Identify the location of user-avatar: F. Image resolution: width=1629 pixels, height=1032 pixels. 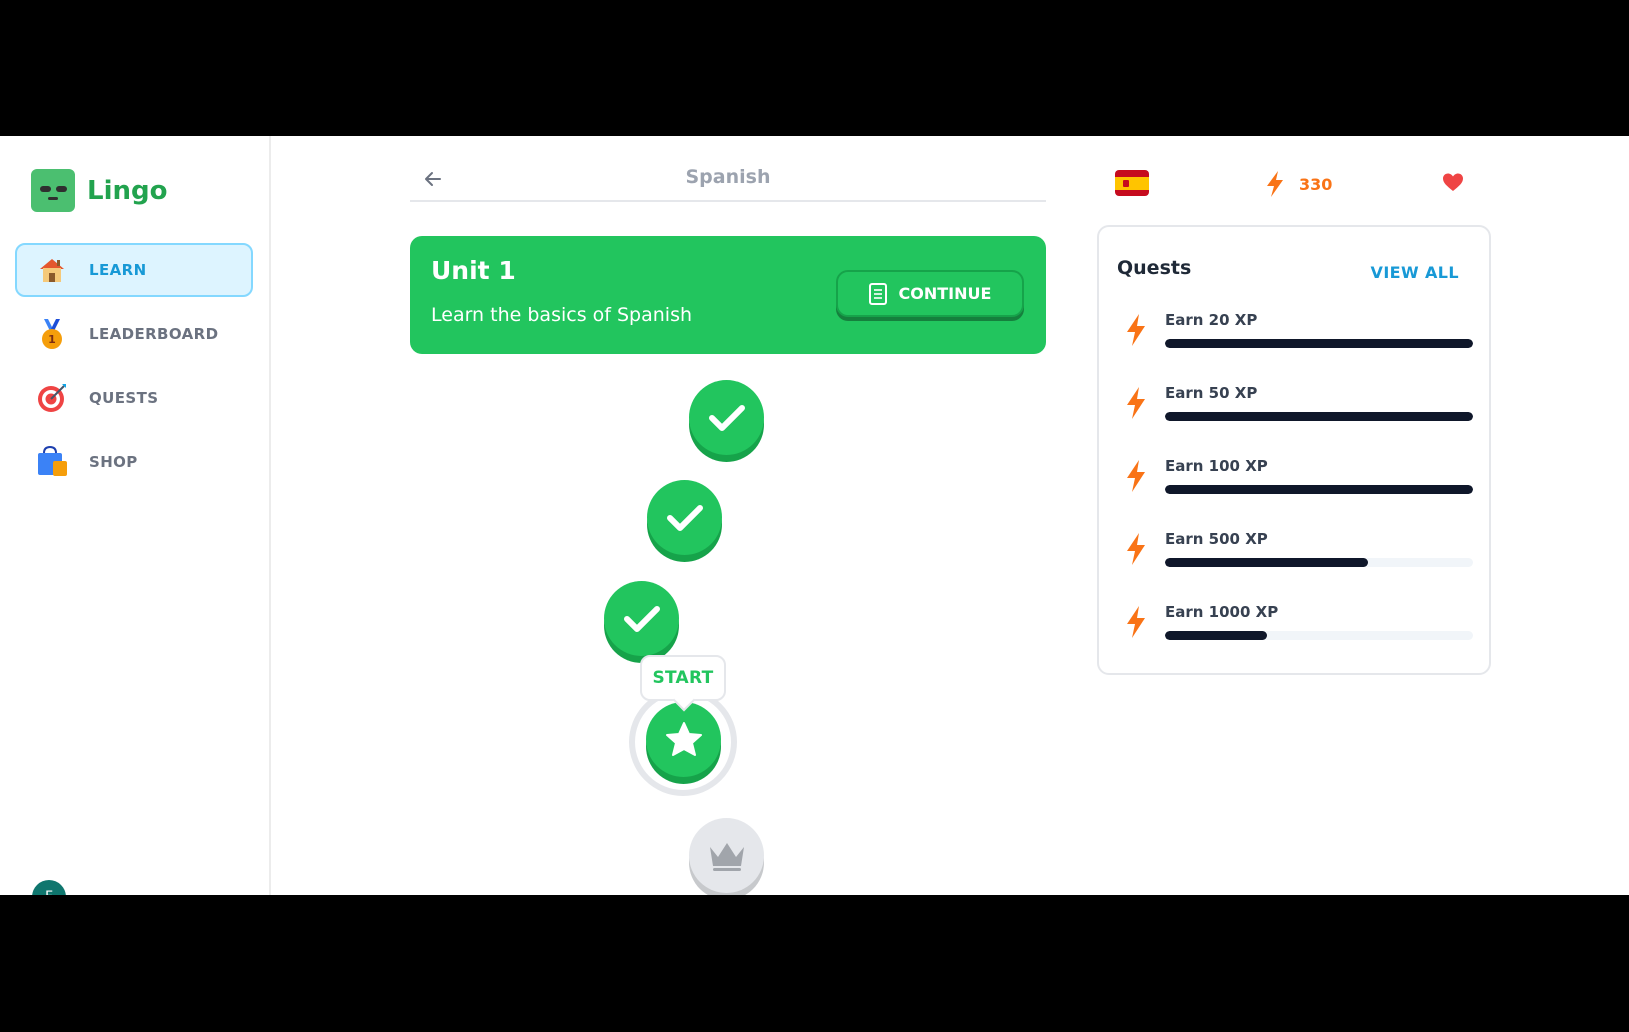
(49, 887).